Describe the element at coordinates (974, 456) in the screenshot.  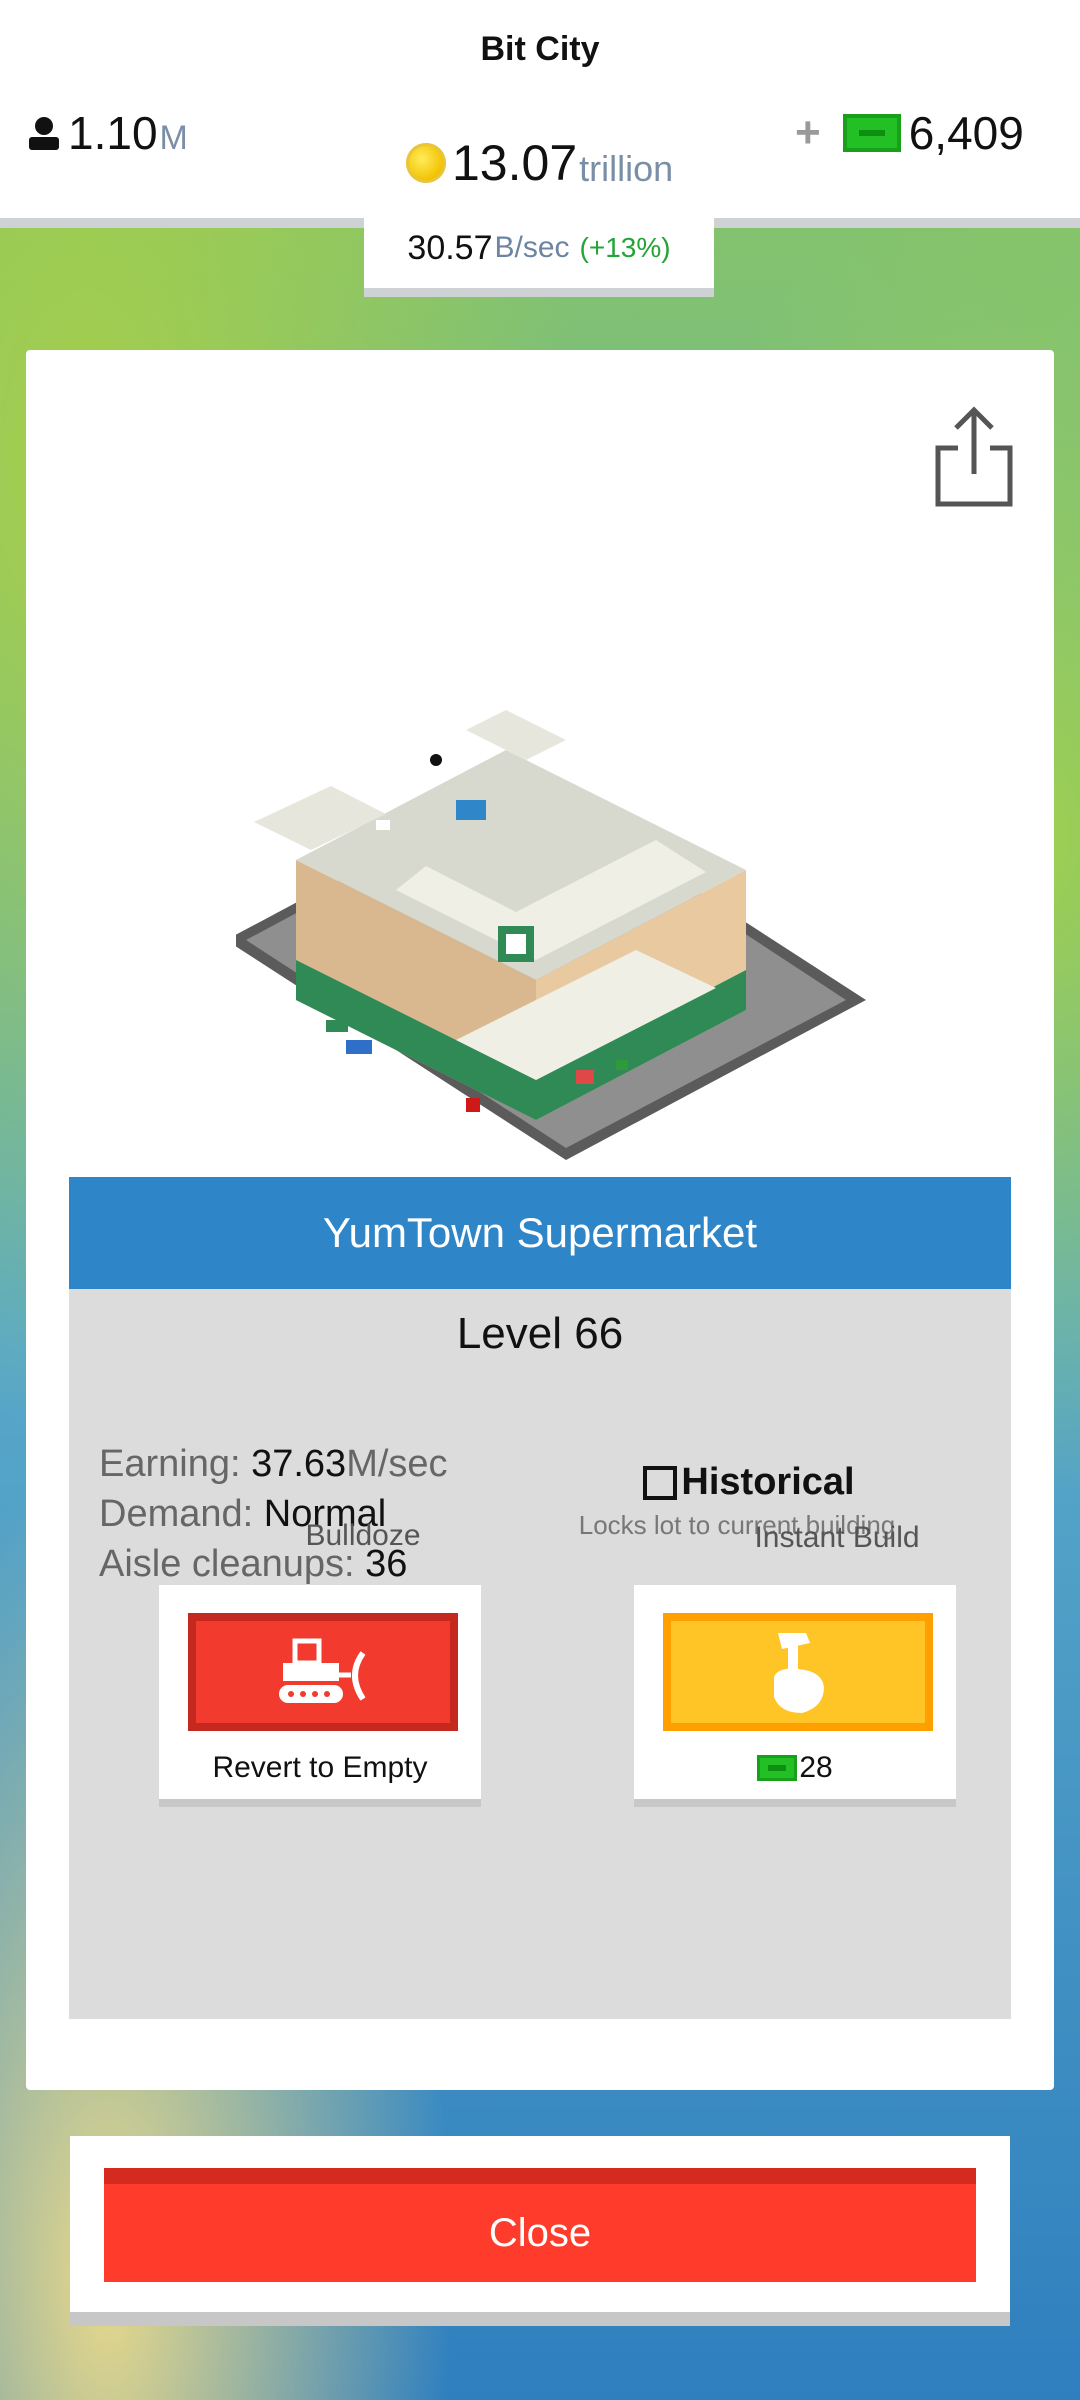
I see `share-icon` at that location.